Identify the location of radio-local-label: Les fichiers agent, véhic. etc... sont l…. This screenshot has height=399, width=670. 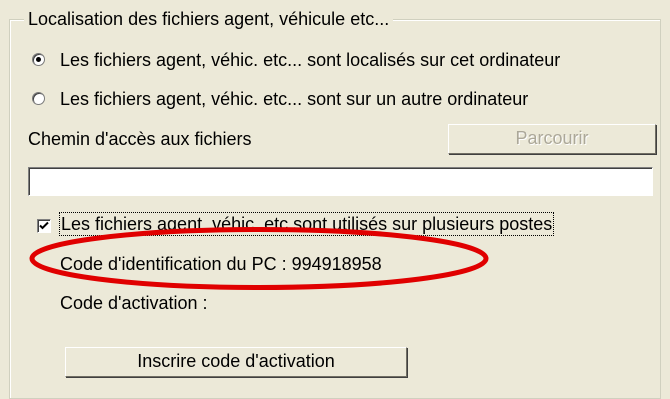
(310, 60).